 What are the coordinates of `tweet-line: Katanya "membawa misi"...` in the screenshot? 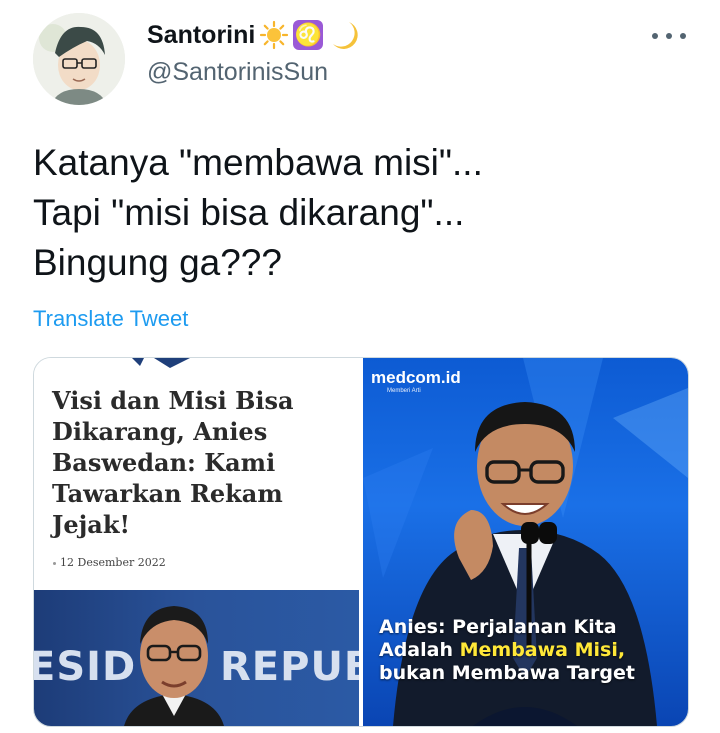 It's located at (258, 162).